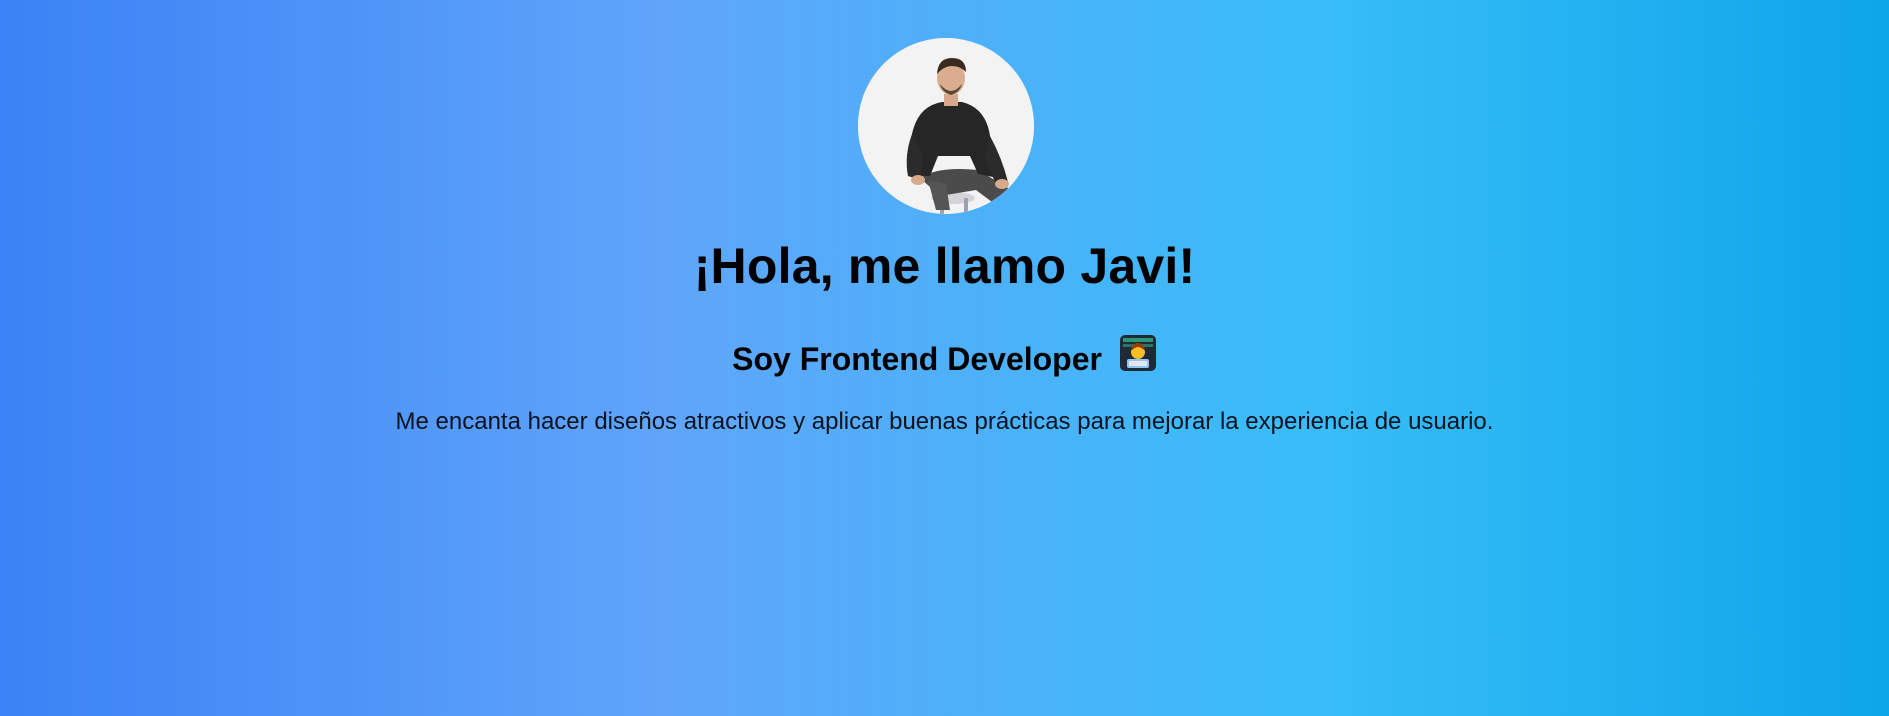 The width and height of the screenshot is (1889, 716). Describe the element at coordinates (1138, 358) in the screenshot. I see `technologist-icon` at that location.